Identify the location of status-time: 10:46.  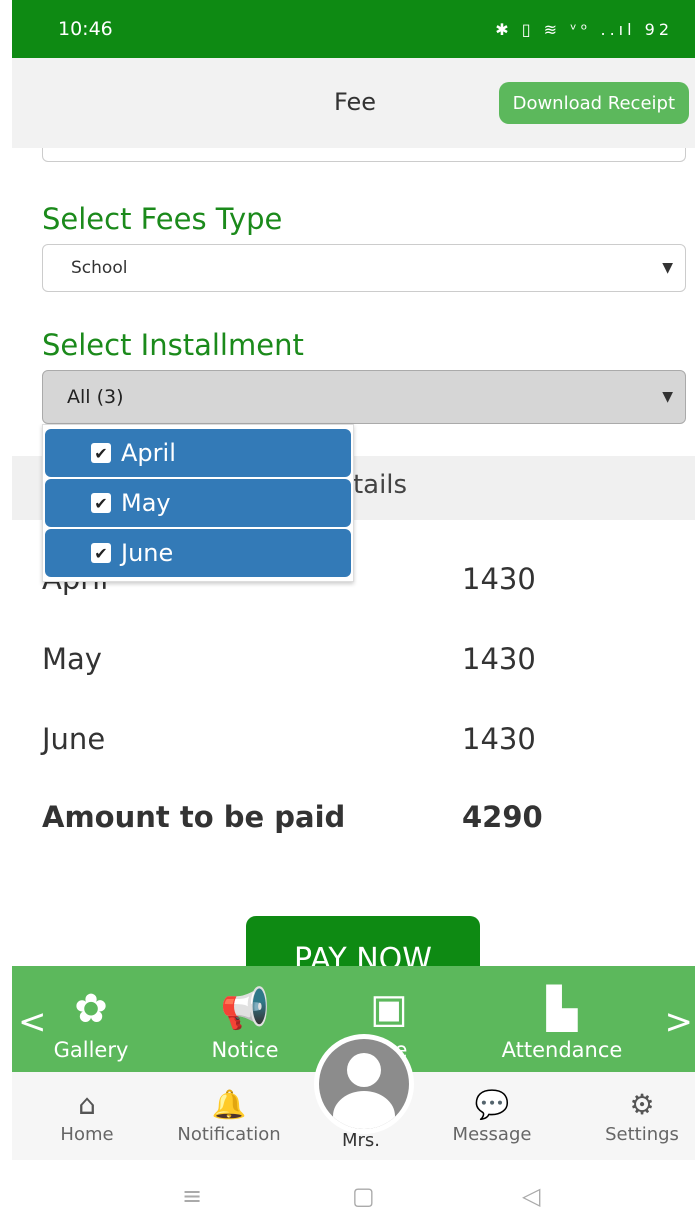
(85, 29).